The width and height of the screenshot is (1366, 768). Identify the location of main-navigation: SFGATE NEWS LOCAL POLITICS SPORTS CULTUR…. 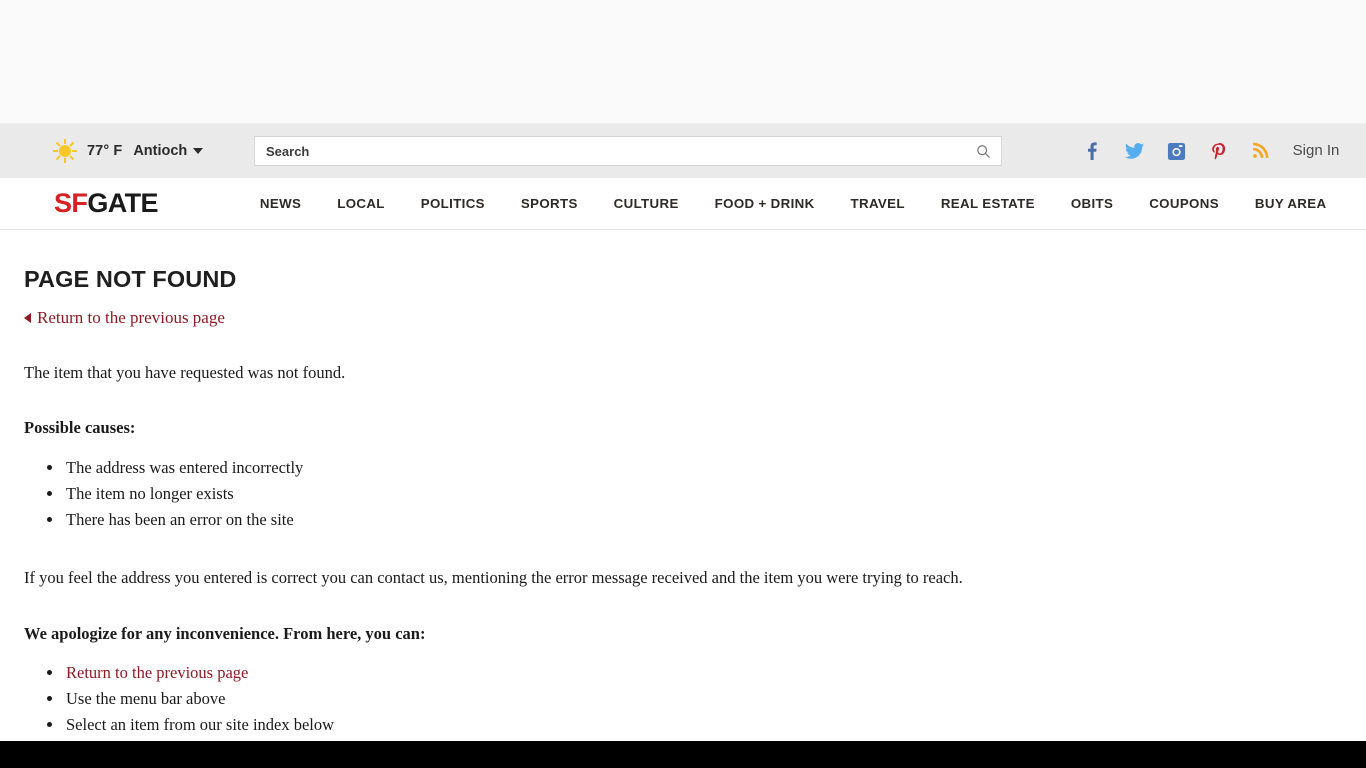
(683, 204).